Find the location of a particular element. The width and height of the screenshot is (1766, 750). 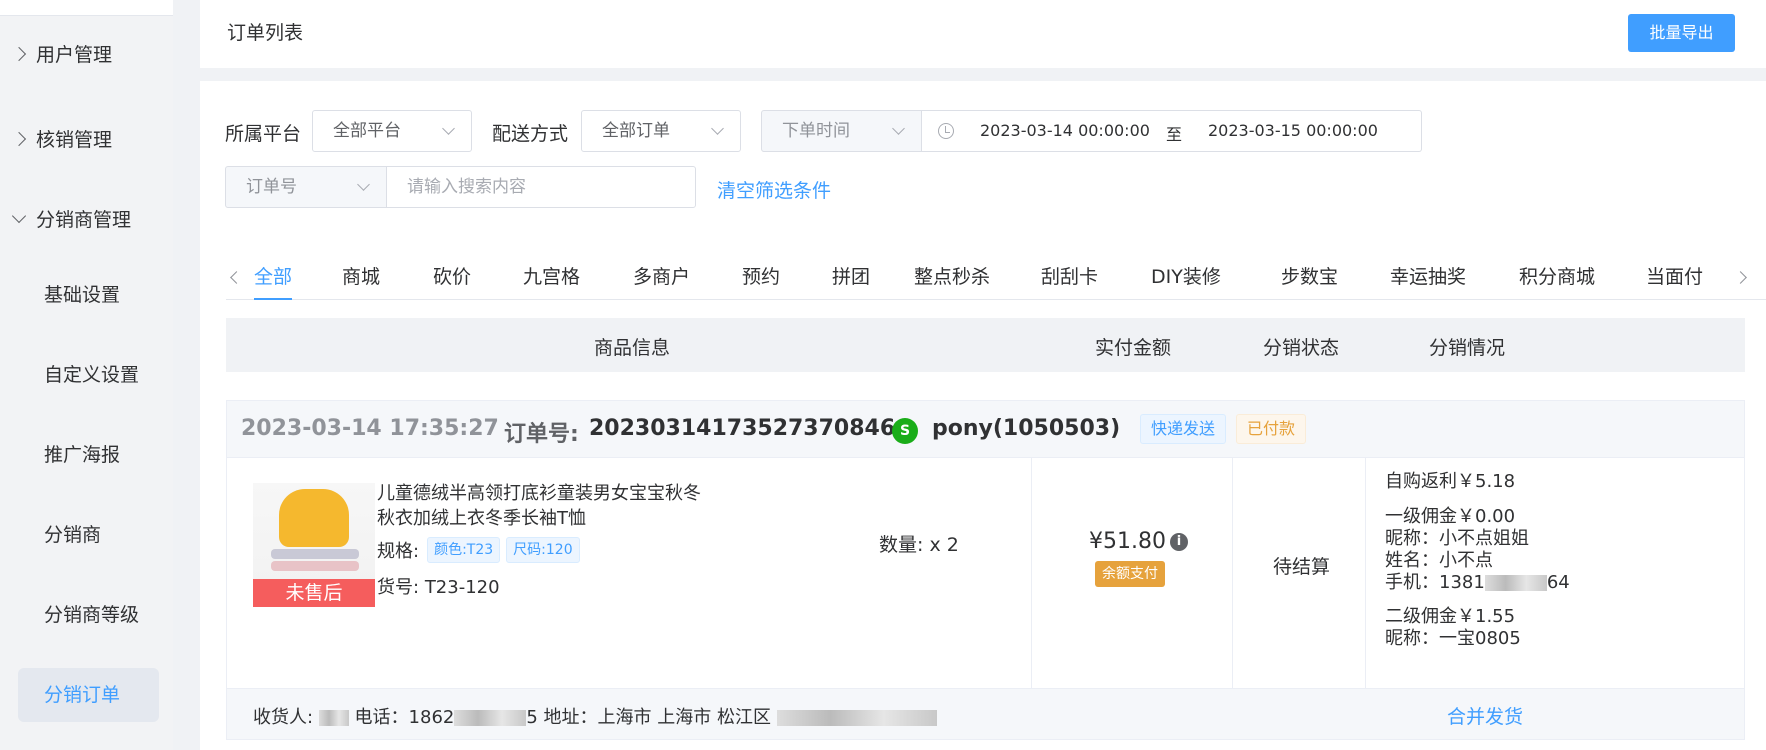

spec-label: 规格: is located at coordinates (398, 551).